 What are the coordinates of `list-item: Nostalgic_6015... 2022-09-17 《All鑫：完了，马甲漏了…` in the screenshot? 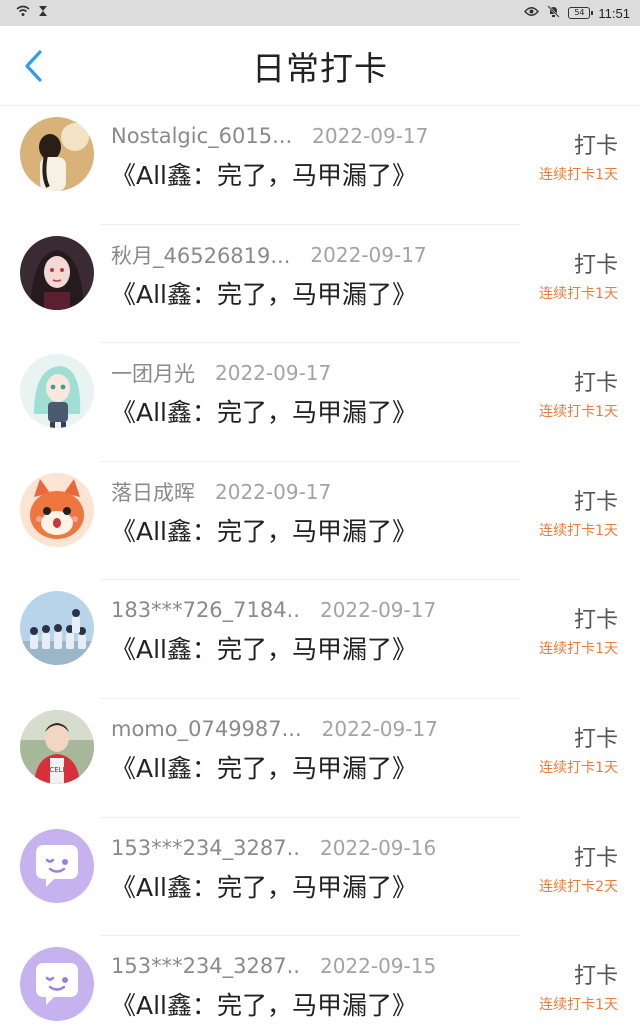 It's located at (320, 165).